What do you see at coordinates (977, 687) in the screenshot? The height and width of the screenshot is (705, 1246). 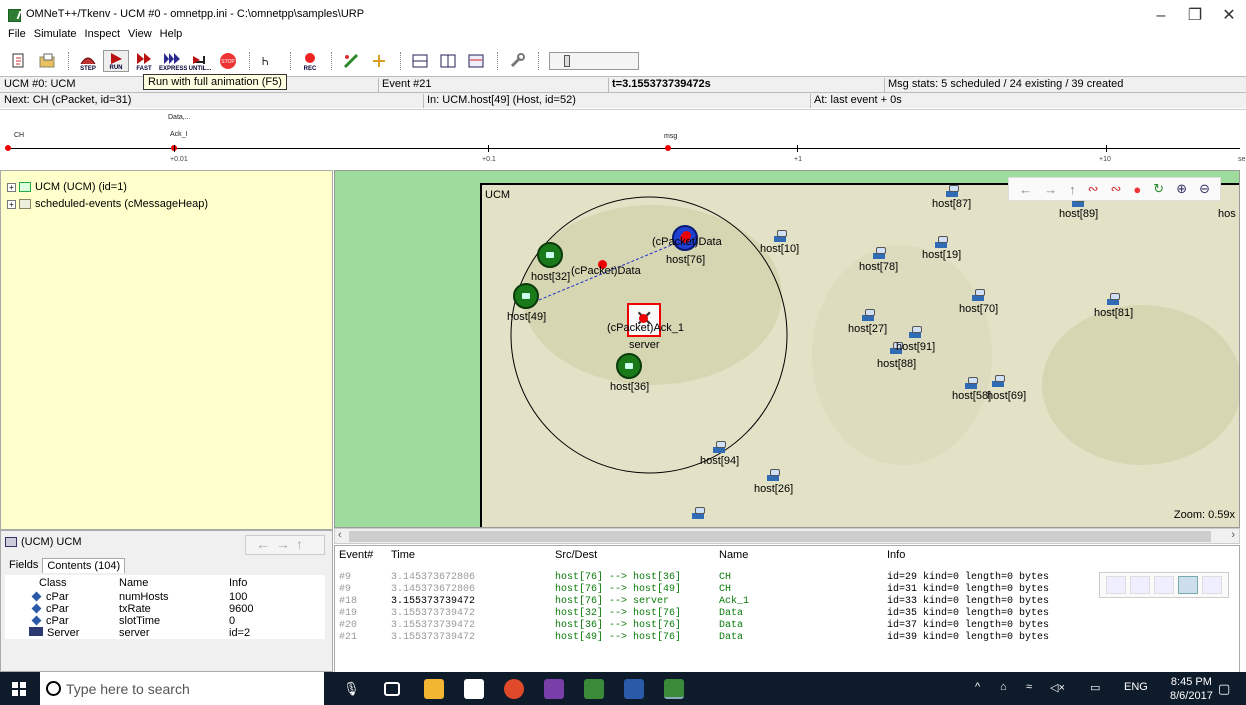 I see `show-hidden-icons-icon: ^` at bounding box center [977, 687].